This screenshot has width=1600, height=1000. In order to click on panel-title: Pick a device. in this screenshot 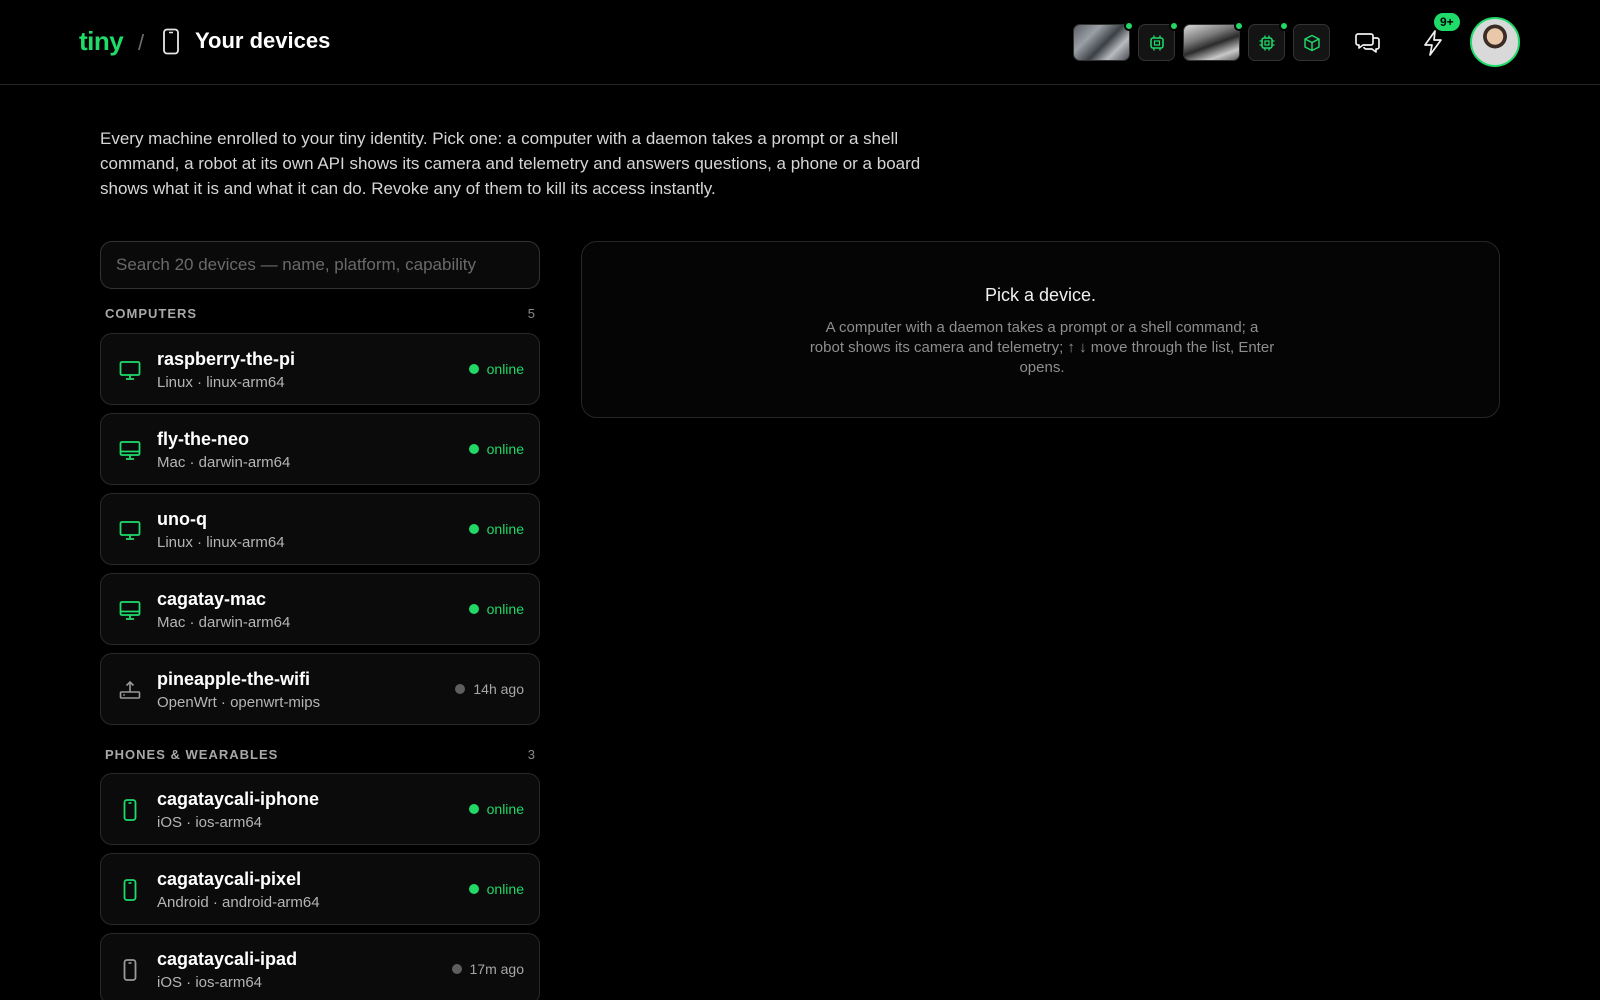, I will do `click(1040, 295)`.